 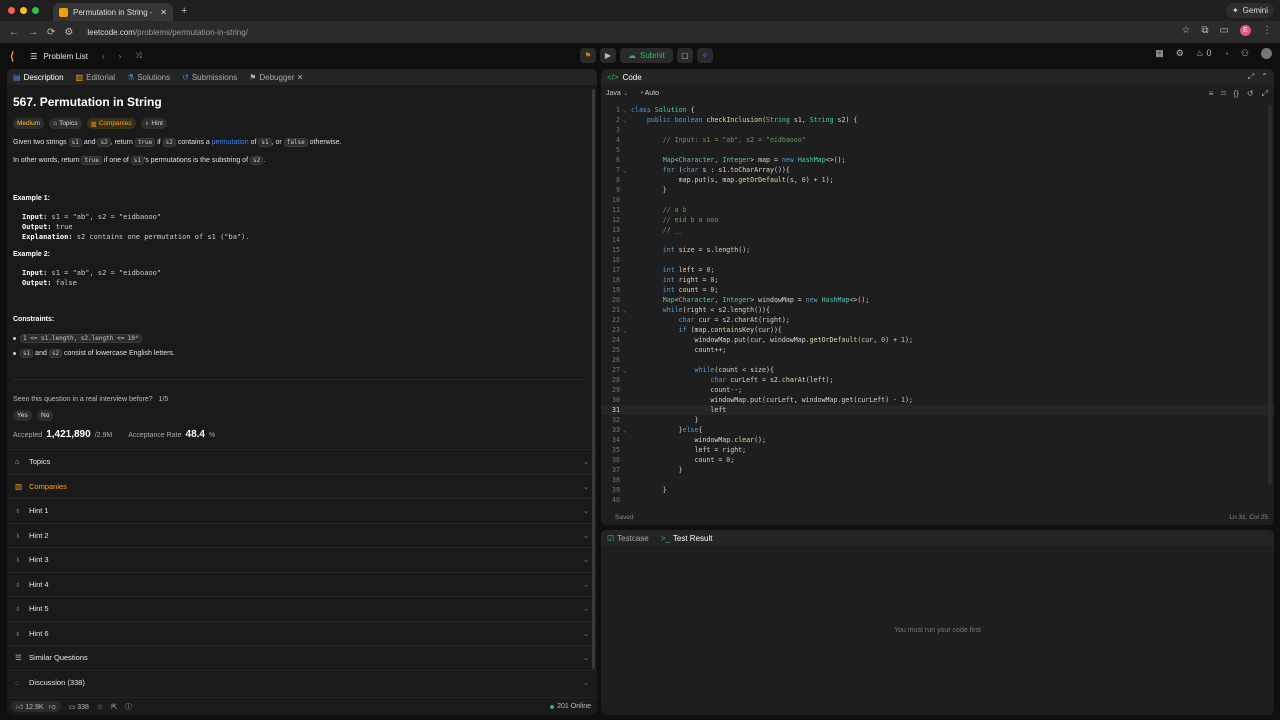 I want to click on code-line: 16, so click(x=937, y=260).